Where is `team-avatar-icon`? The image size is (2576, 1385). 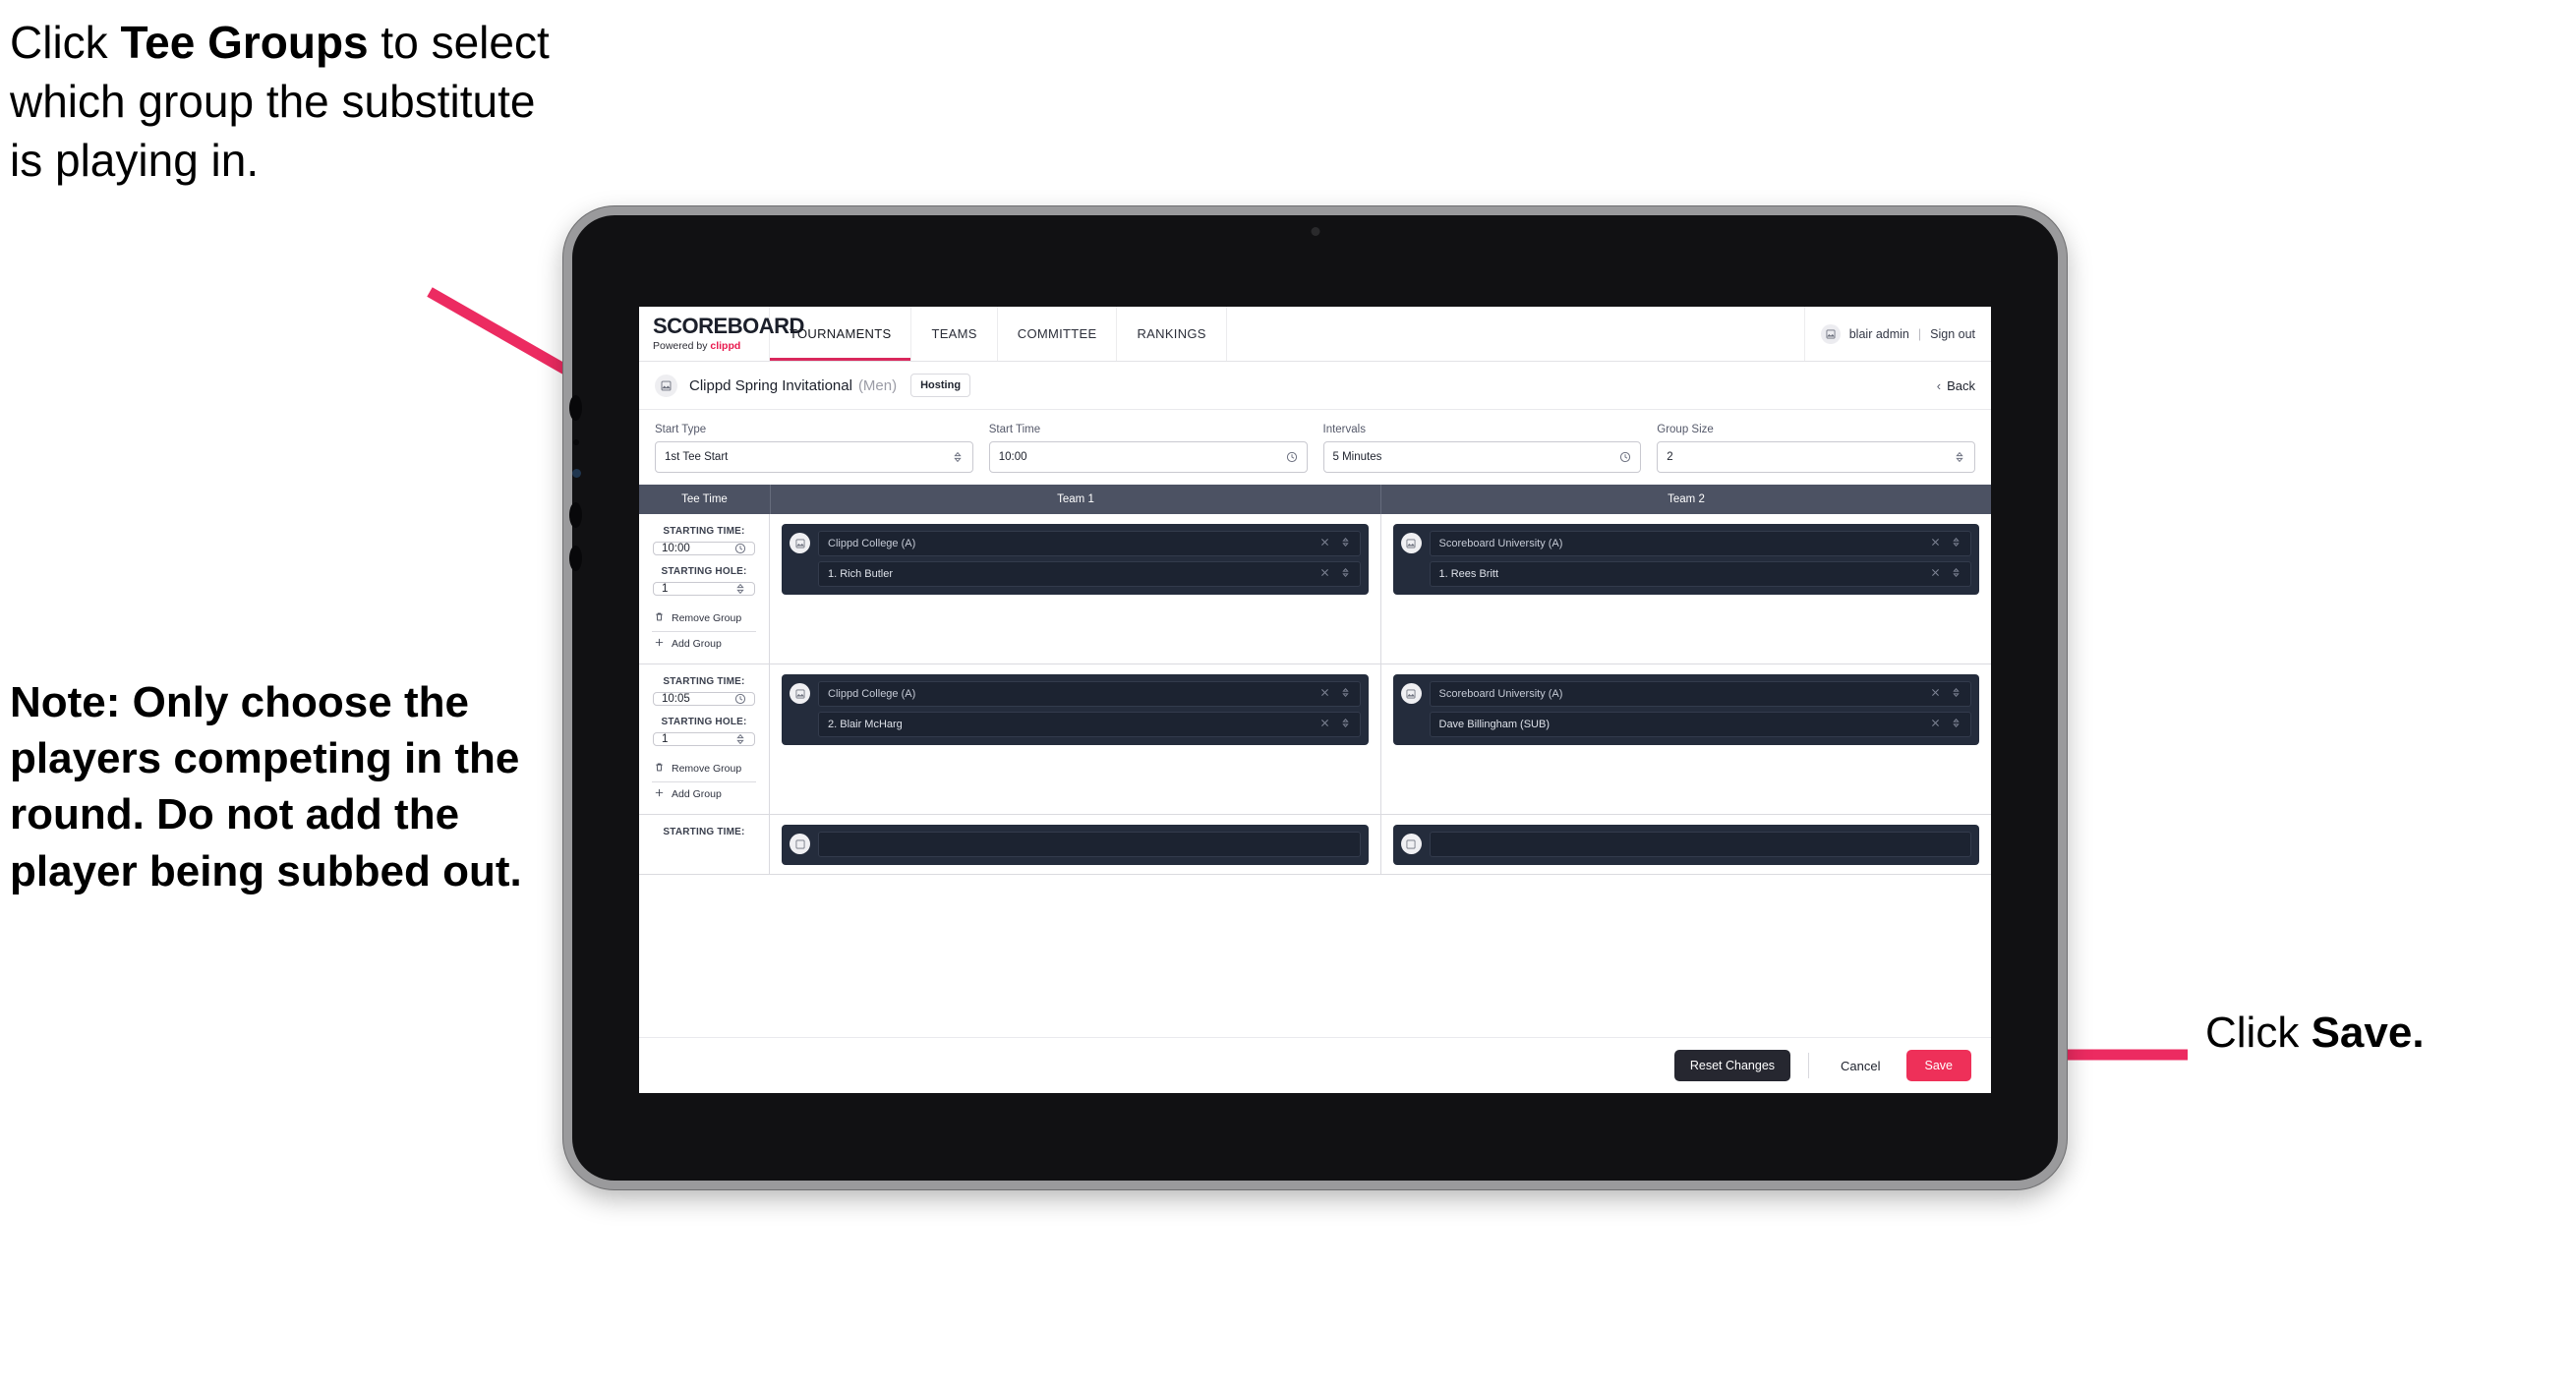 team-avatar-icon is located at coordinates (800, 844).